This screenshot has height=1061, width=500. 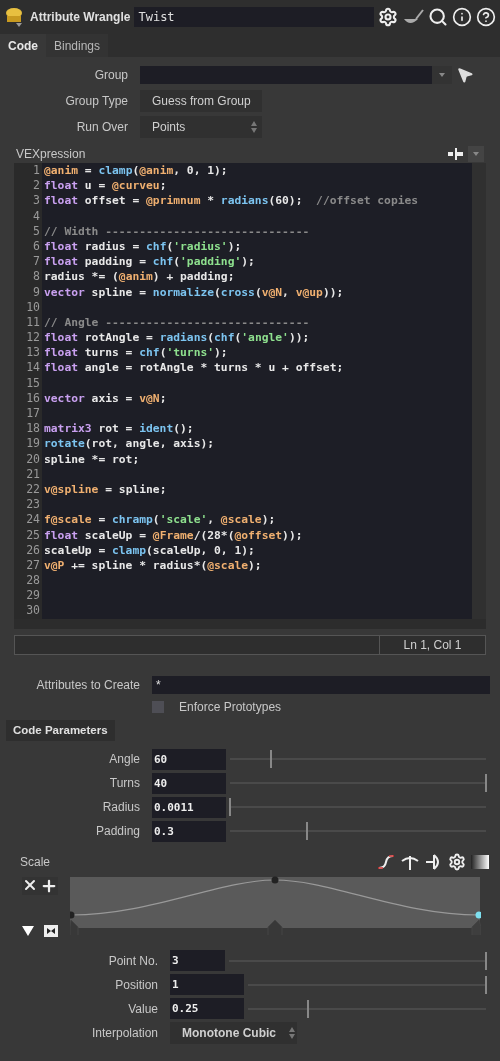 I want to click on gradient-icon, so click(x=480, y=862).